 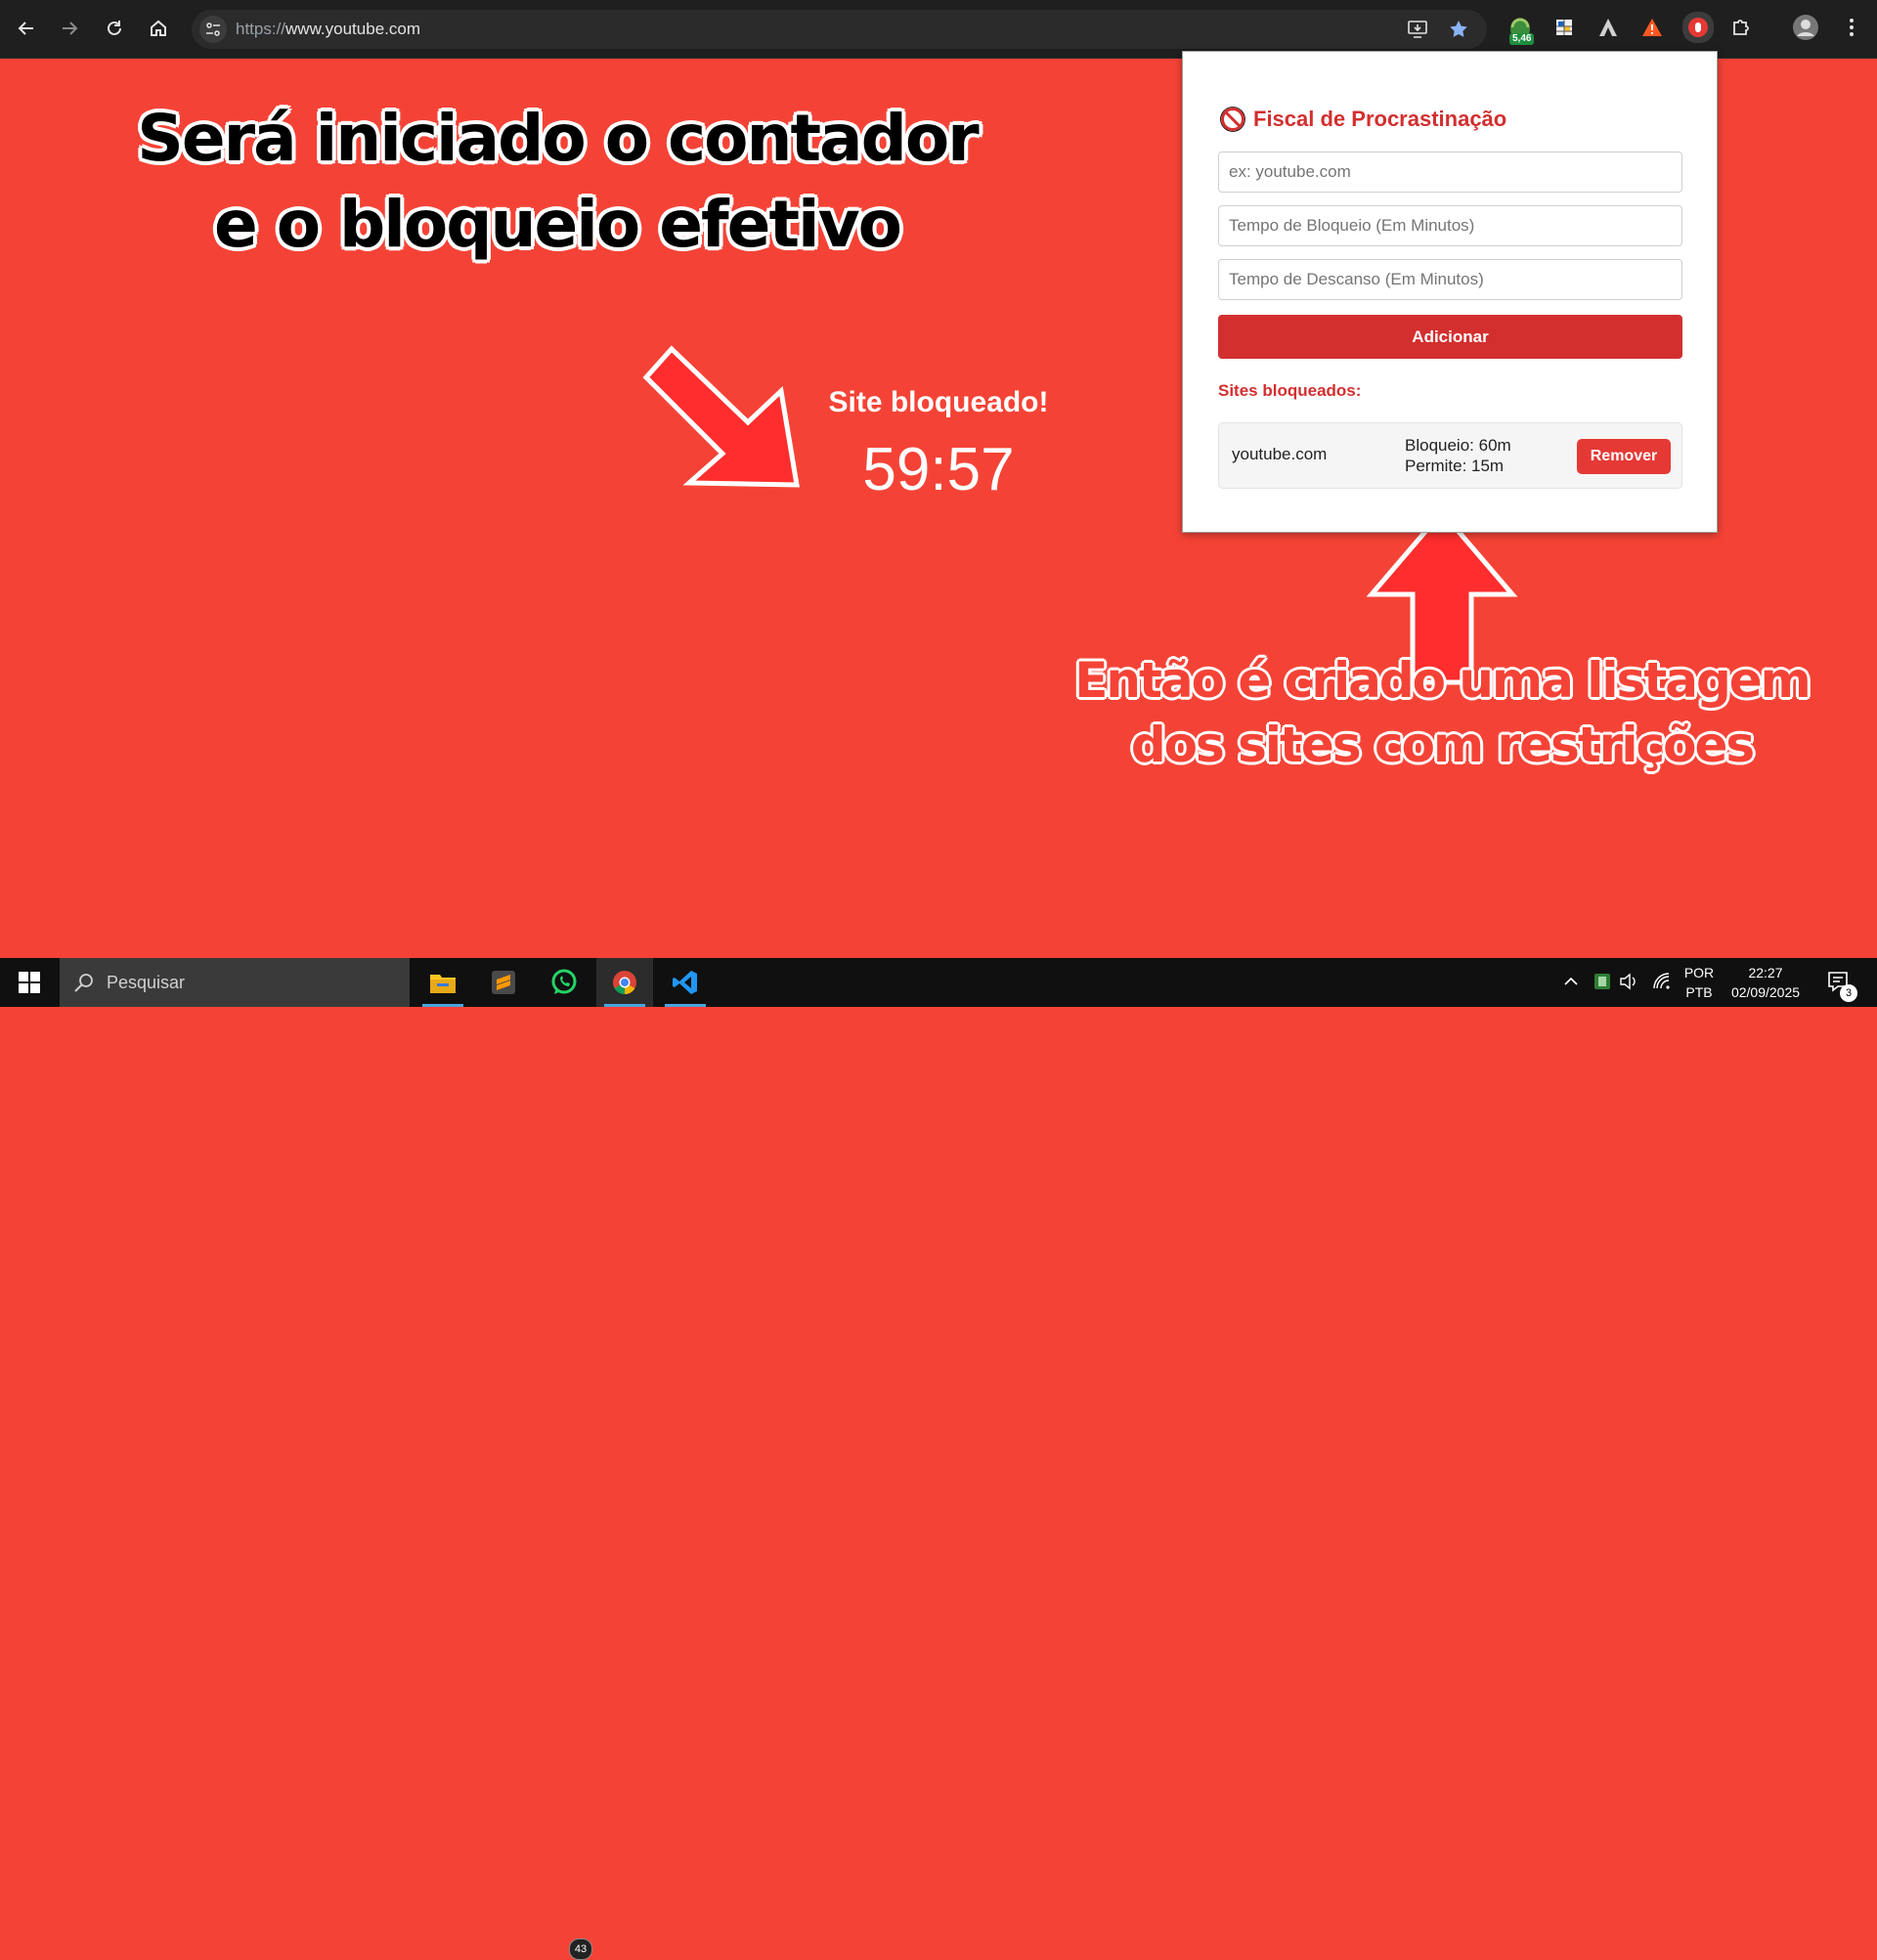 I want to click on whatsapp-badge: 43, so click(x=580, y=1949).